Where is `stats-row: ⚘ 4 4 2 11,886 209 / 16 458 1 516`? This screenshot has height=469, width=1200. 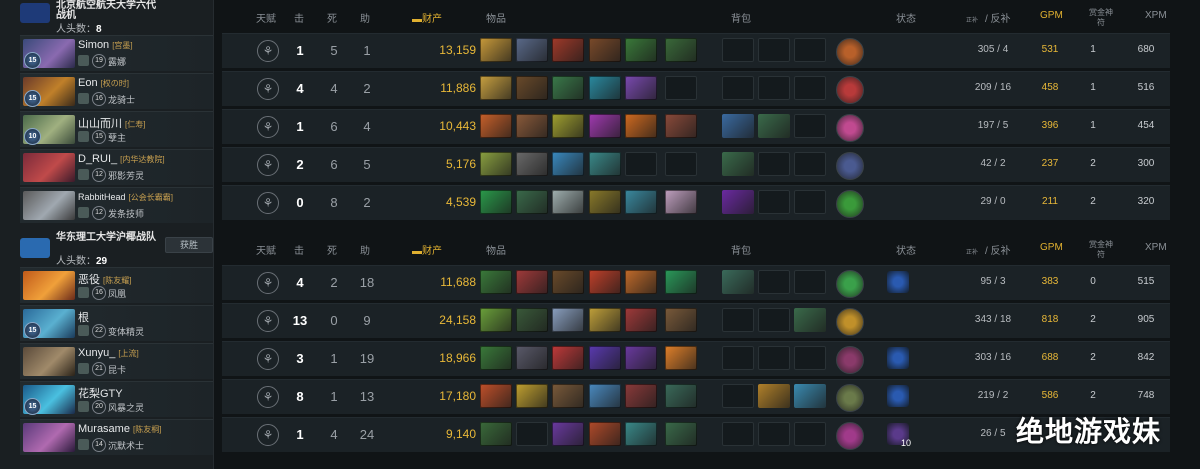
stats-row: ⚘ 4 4 2 11,886 209 / 16 458 1 516 is located at coordinates (696, 88).